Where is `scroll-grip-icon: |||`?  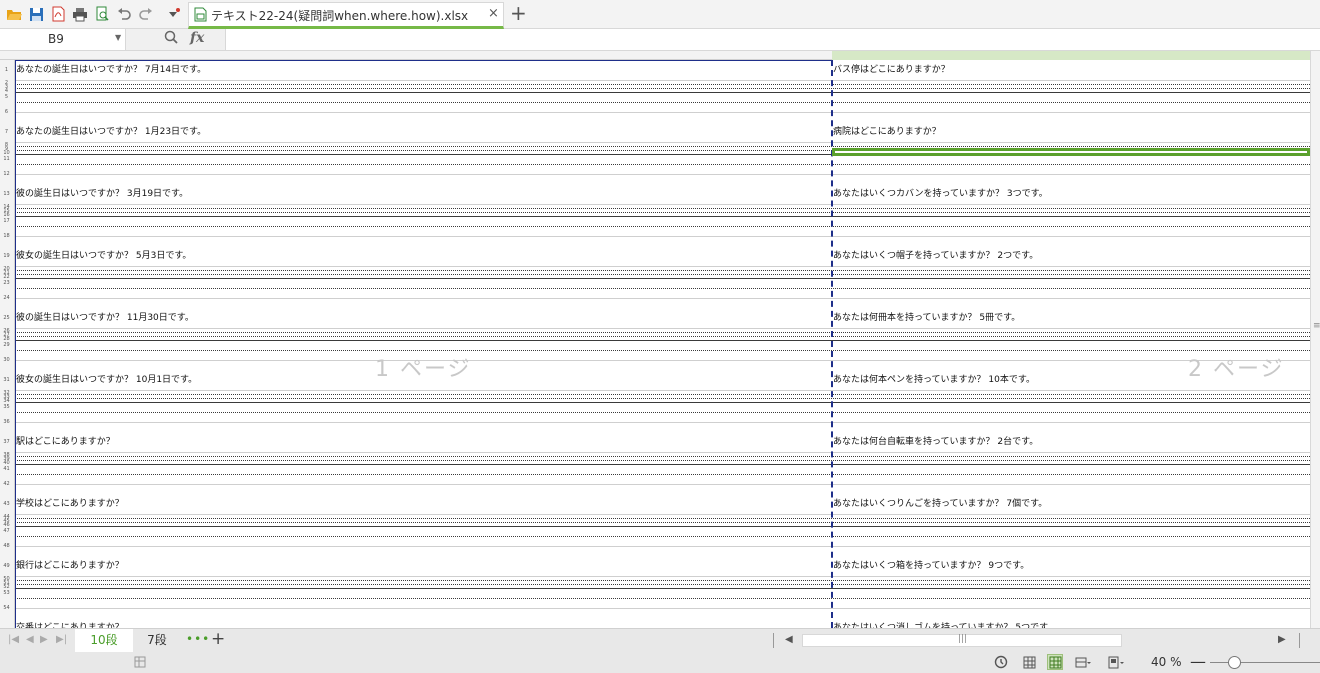
scroll-grip-icon: ||| is located at coordinates (962, 639).